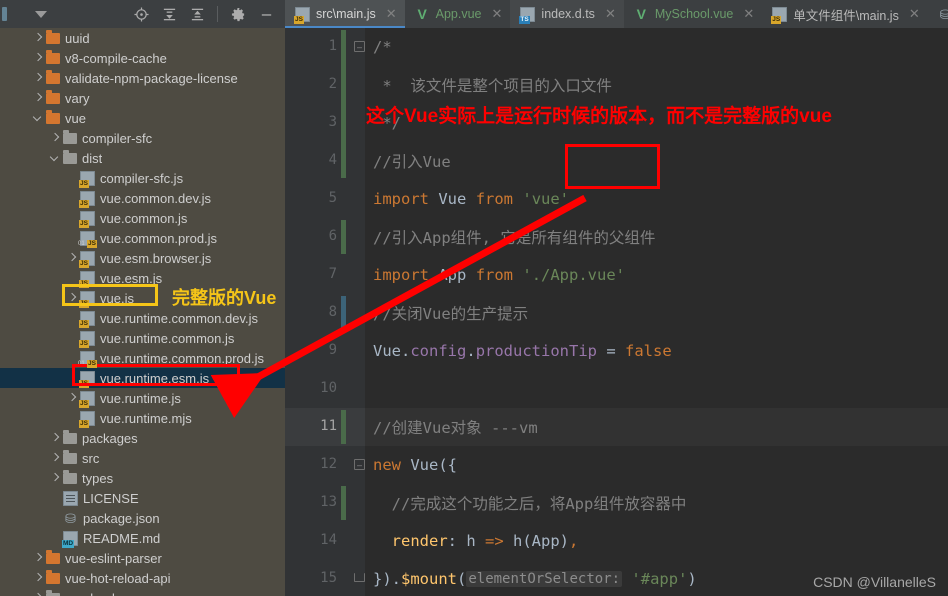 Image resolution: width=948 pixels, height=596 pixels. What do you see at coordinates (142, 338) in the screenshot?
I see `tree-row-vue-runtime-common-js: vue.runtime.common.js` at bounding box center [142, 338].